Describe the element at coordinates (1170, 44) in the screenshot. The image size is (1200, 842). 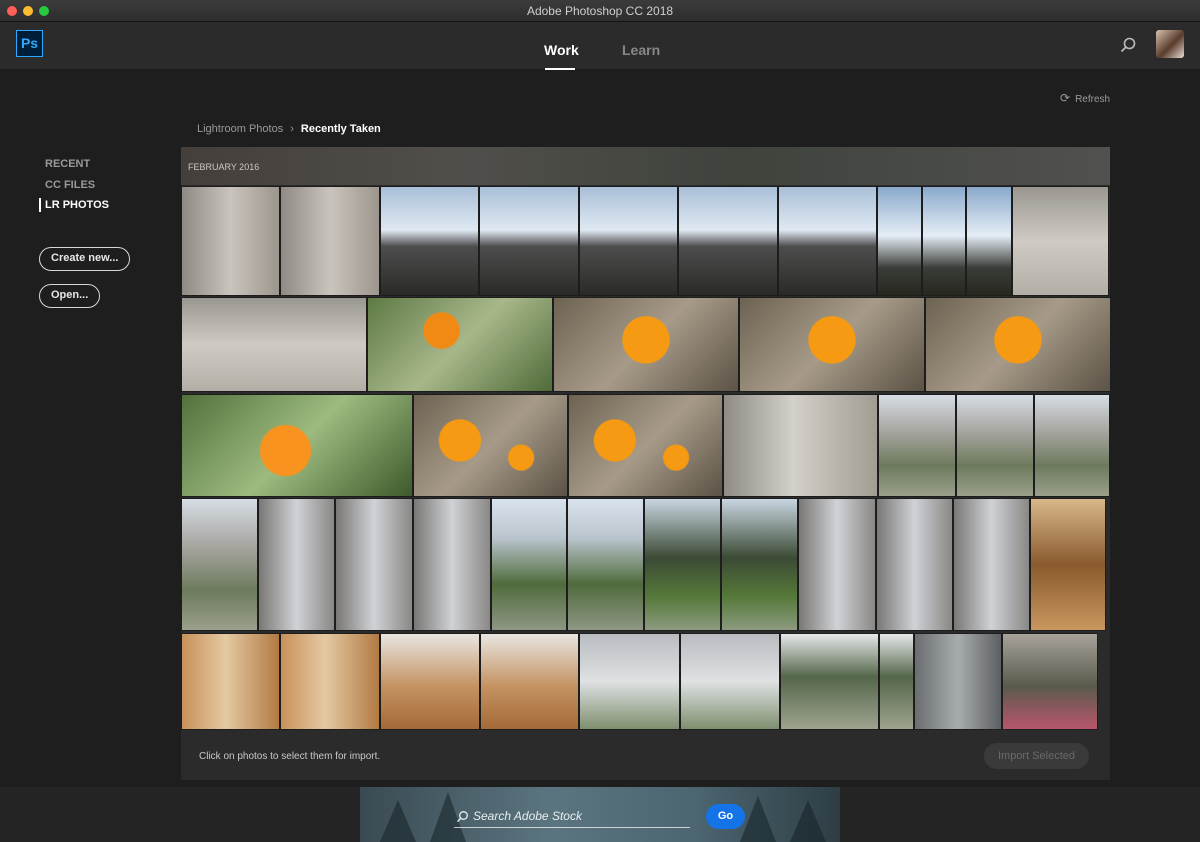
I see `user-avatar` at that location.